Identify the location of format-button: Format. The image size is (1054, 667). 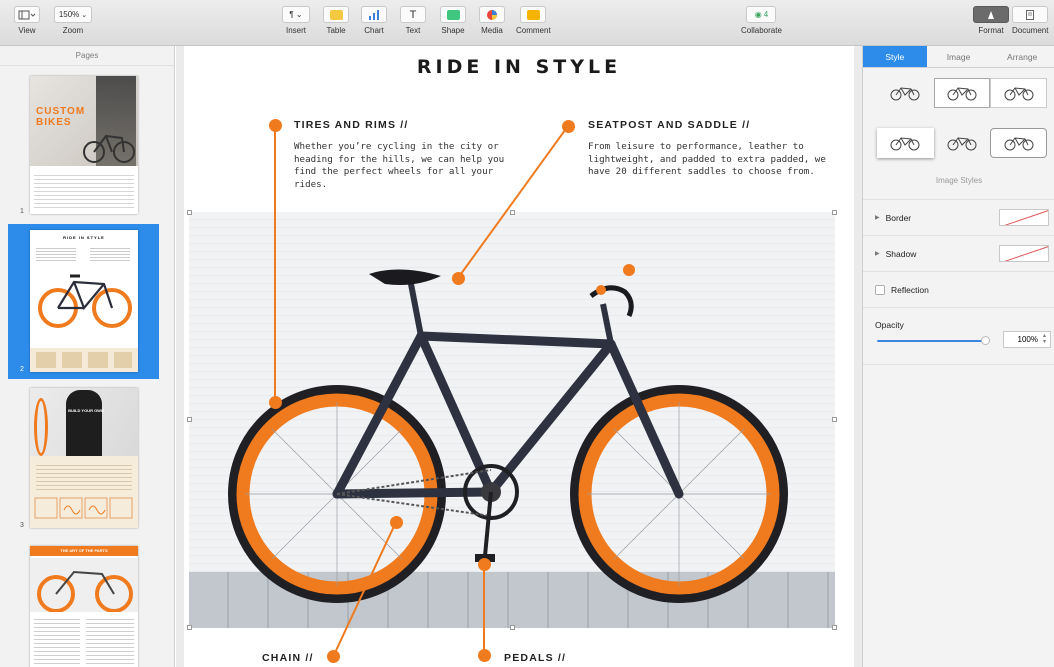
(991, 20).